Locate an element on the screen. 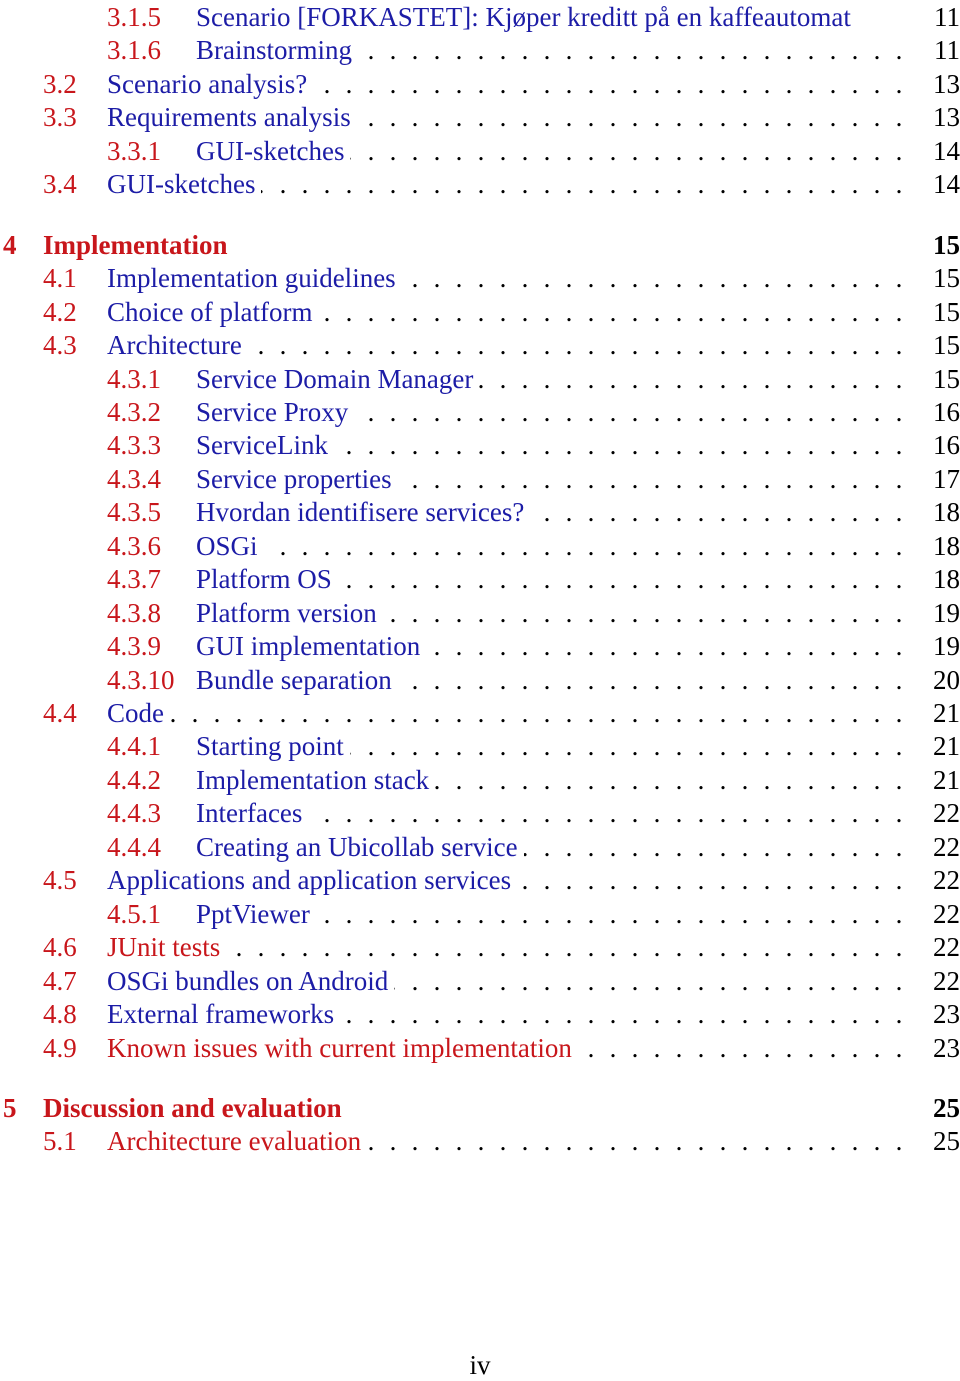  section-number: 4.4.4 is located at coordinates (134, 846).